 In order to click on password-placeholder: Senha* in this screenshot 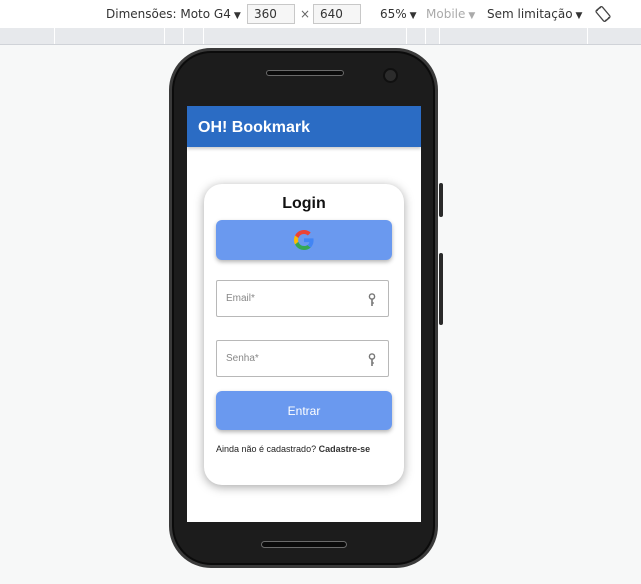, I will do `click(242, 358)`.